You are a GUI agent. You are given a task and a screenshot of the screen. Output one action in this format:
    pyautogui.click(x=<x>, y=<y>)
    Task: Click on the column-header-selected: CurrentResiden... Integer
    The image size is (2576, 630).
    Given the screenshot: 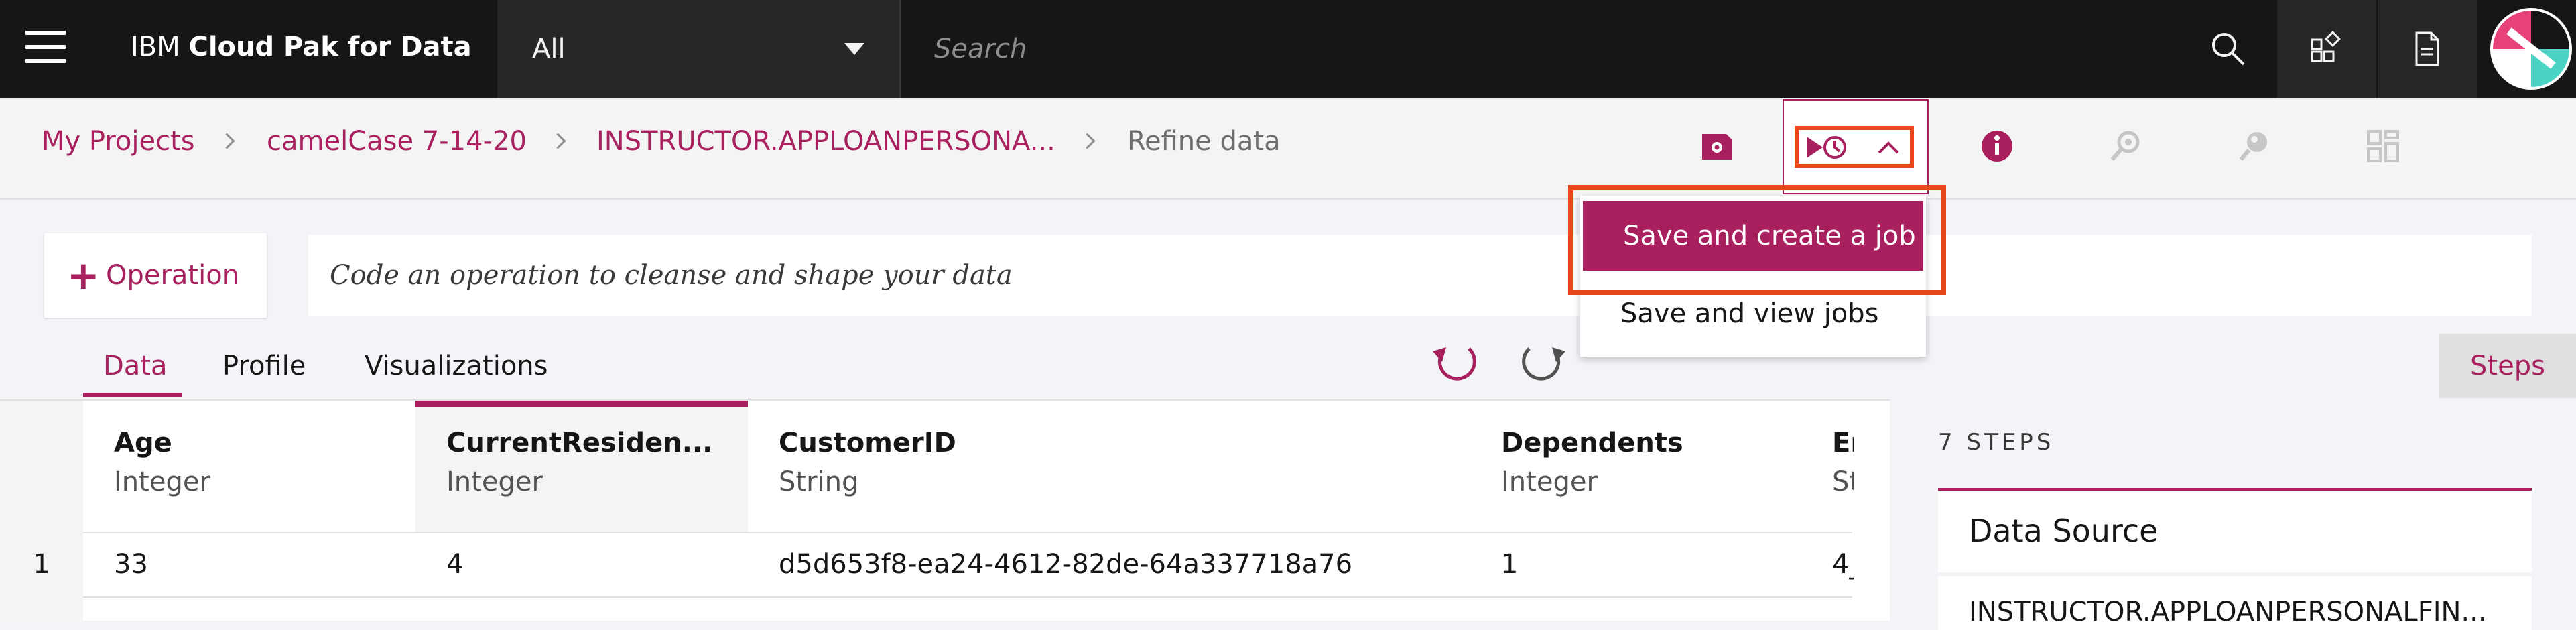 What is the action you would take?
    pyautogui.click(x=581, y=466)
    